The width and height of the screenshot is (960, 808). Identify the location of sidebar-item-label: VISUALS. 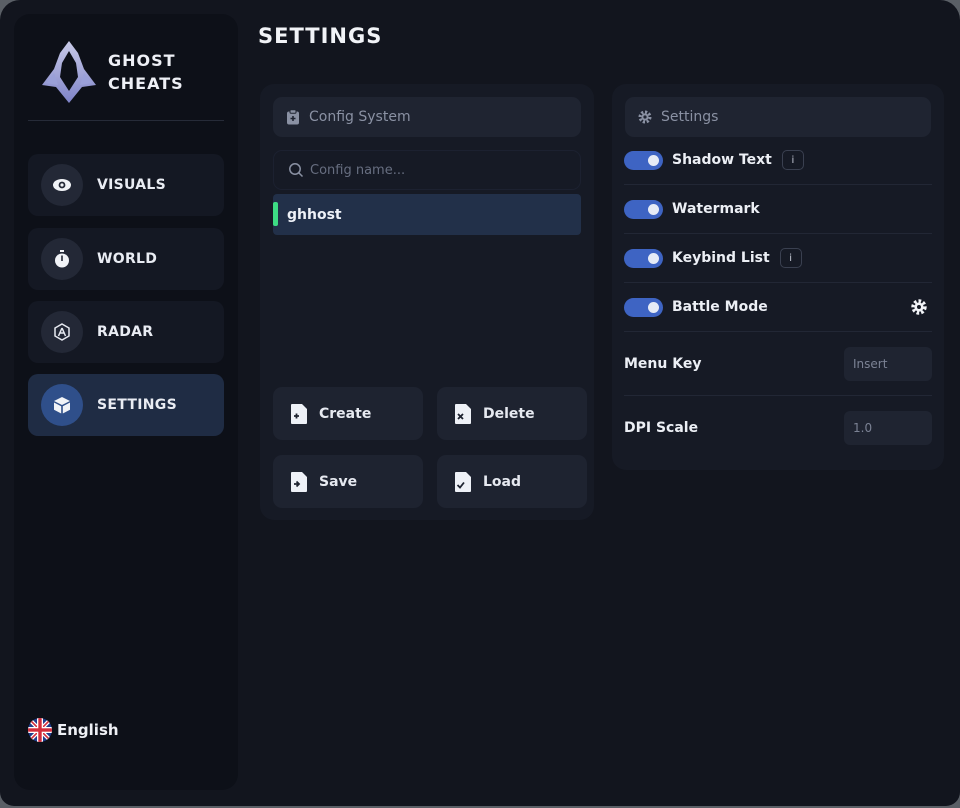
(132, 185).